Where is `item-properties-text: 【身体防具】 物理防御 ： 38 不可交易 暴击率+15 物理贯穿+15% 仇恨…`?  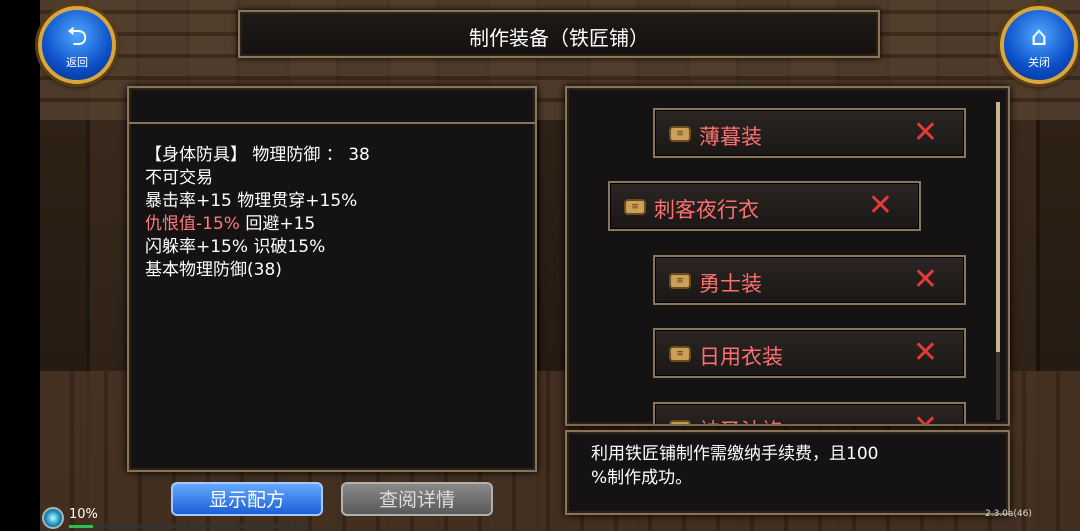
item-properties-text: 【身体防具】 物理防御 ： 38 不可交易 暴击率+15 物理贯穿+15% 仇恨… is located at coordinates (257, 213).